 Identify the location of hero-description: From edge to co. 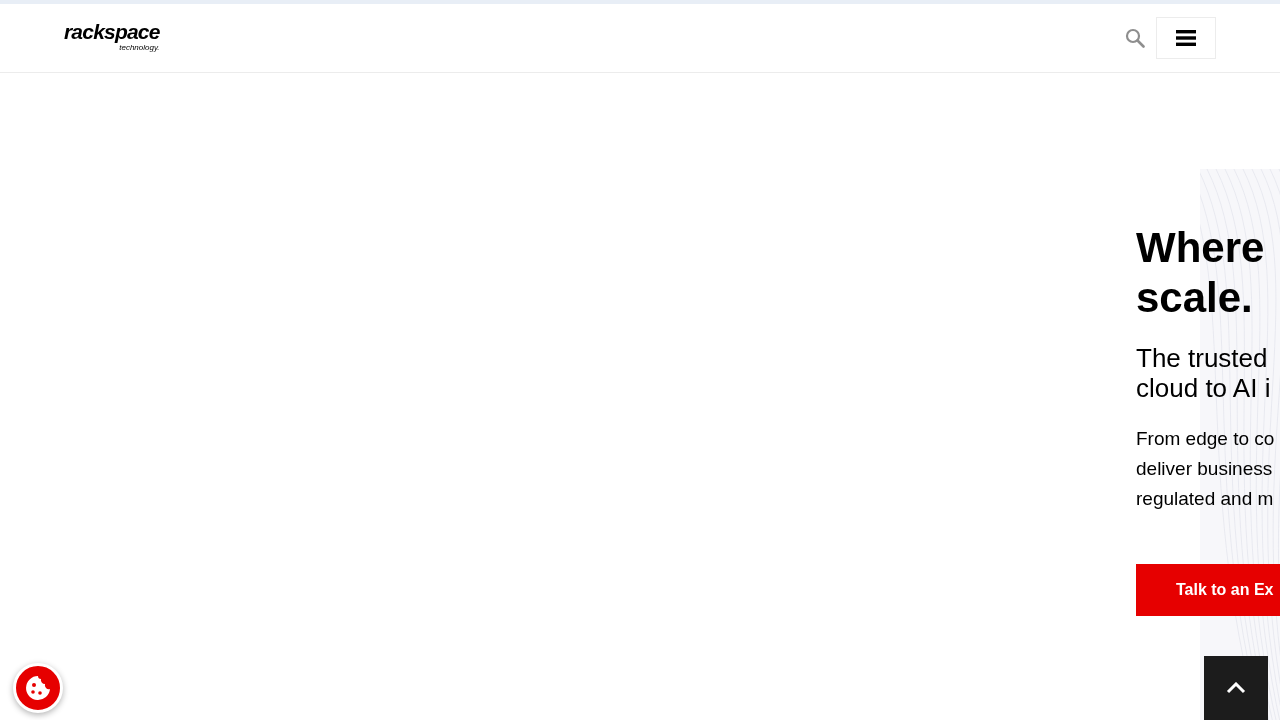
(1205, 439).